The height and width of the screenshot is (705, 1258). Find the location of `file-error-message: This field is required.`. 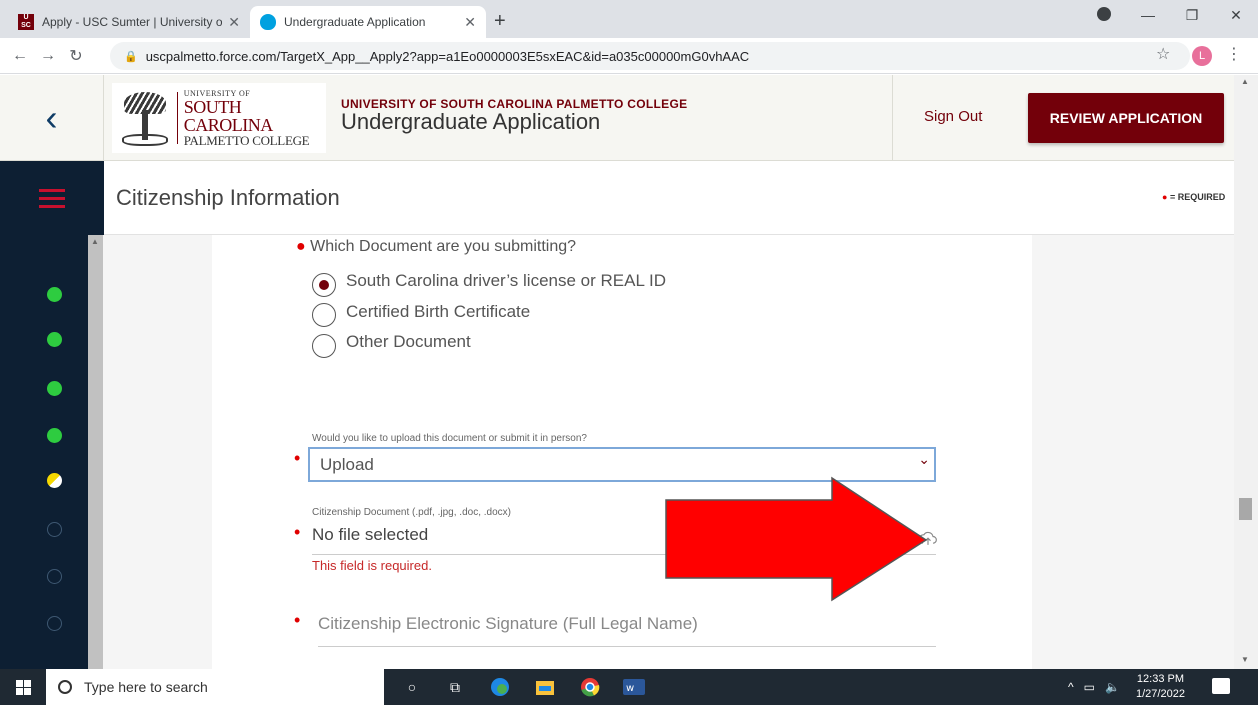

file-error-message: This field is required. is located at coordinates (372, 565).